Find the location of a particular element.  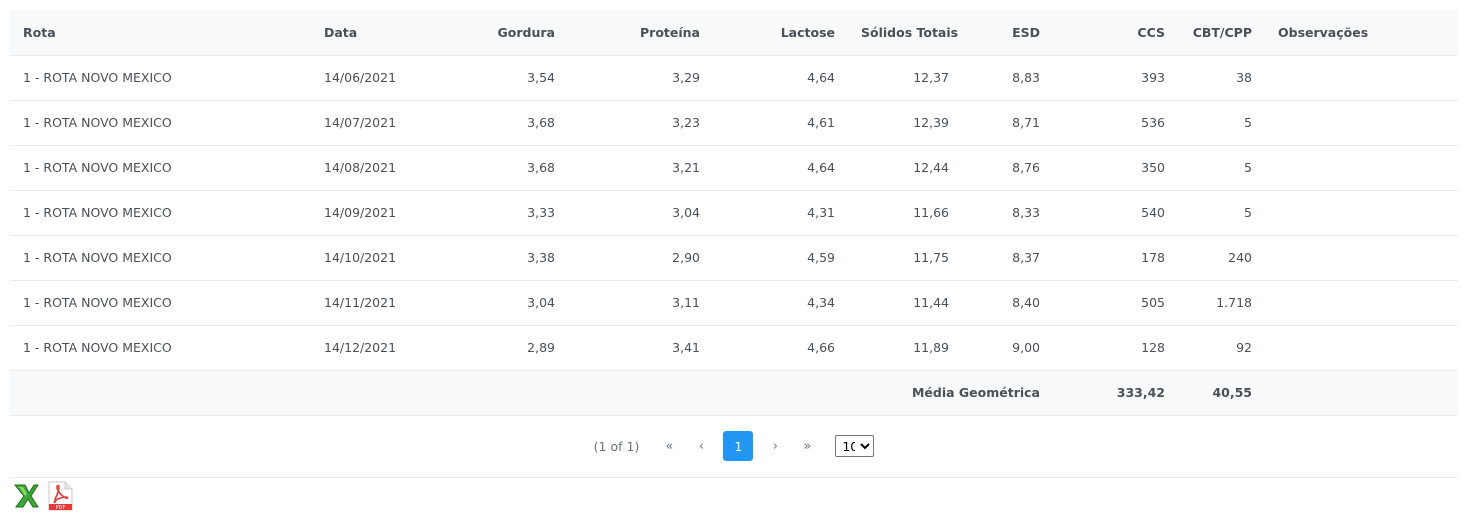

cell-cbt-cpp: 92 is located at coordinates (1221, 348).